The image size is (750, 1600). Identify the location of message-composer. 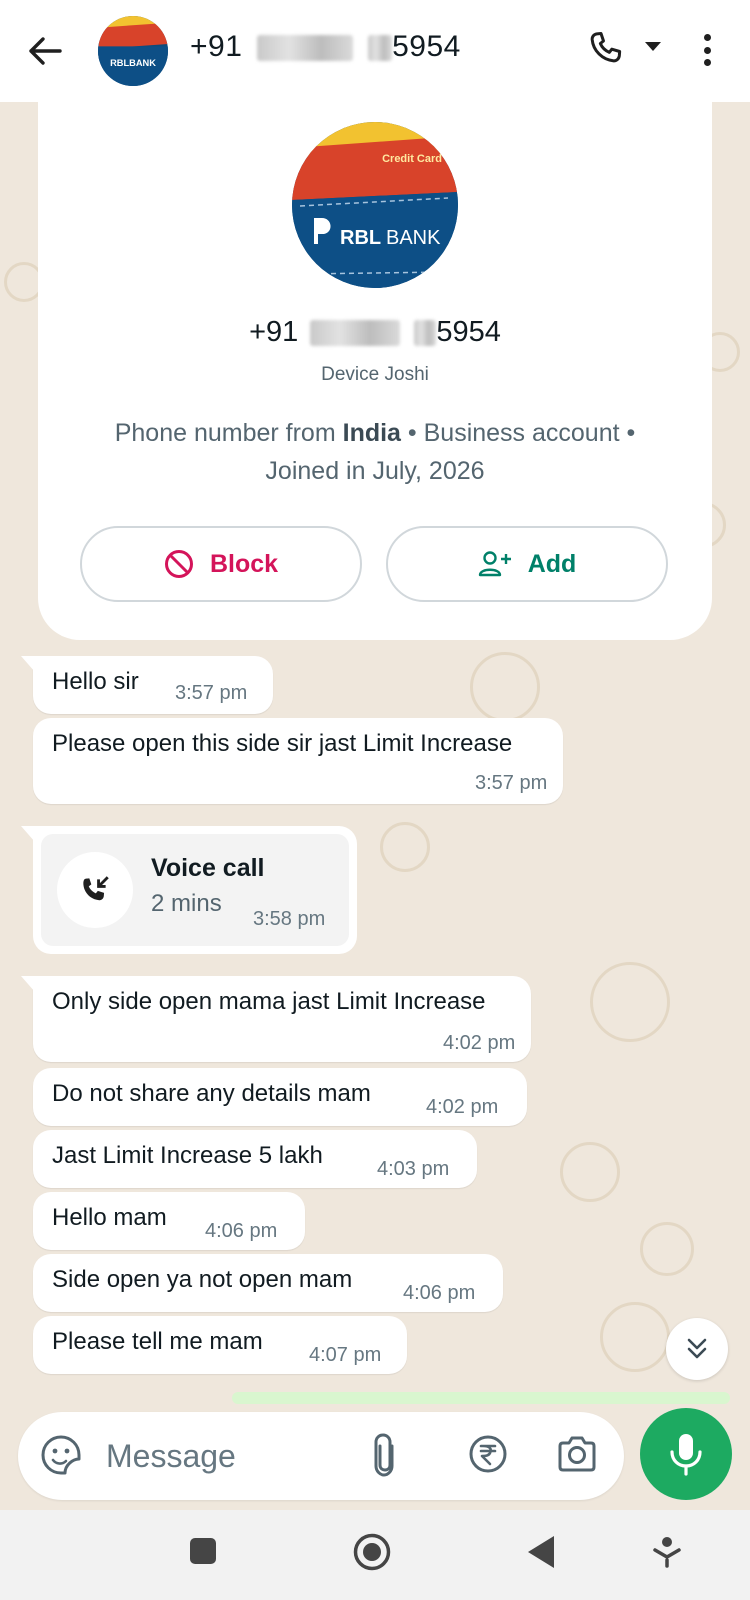
(321, 1456).